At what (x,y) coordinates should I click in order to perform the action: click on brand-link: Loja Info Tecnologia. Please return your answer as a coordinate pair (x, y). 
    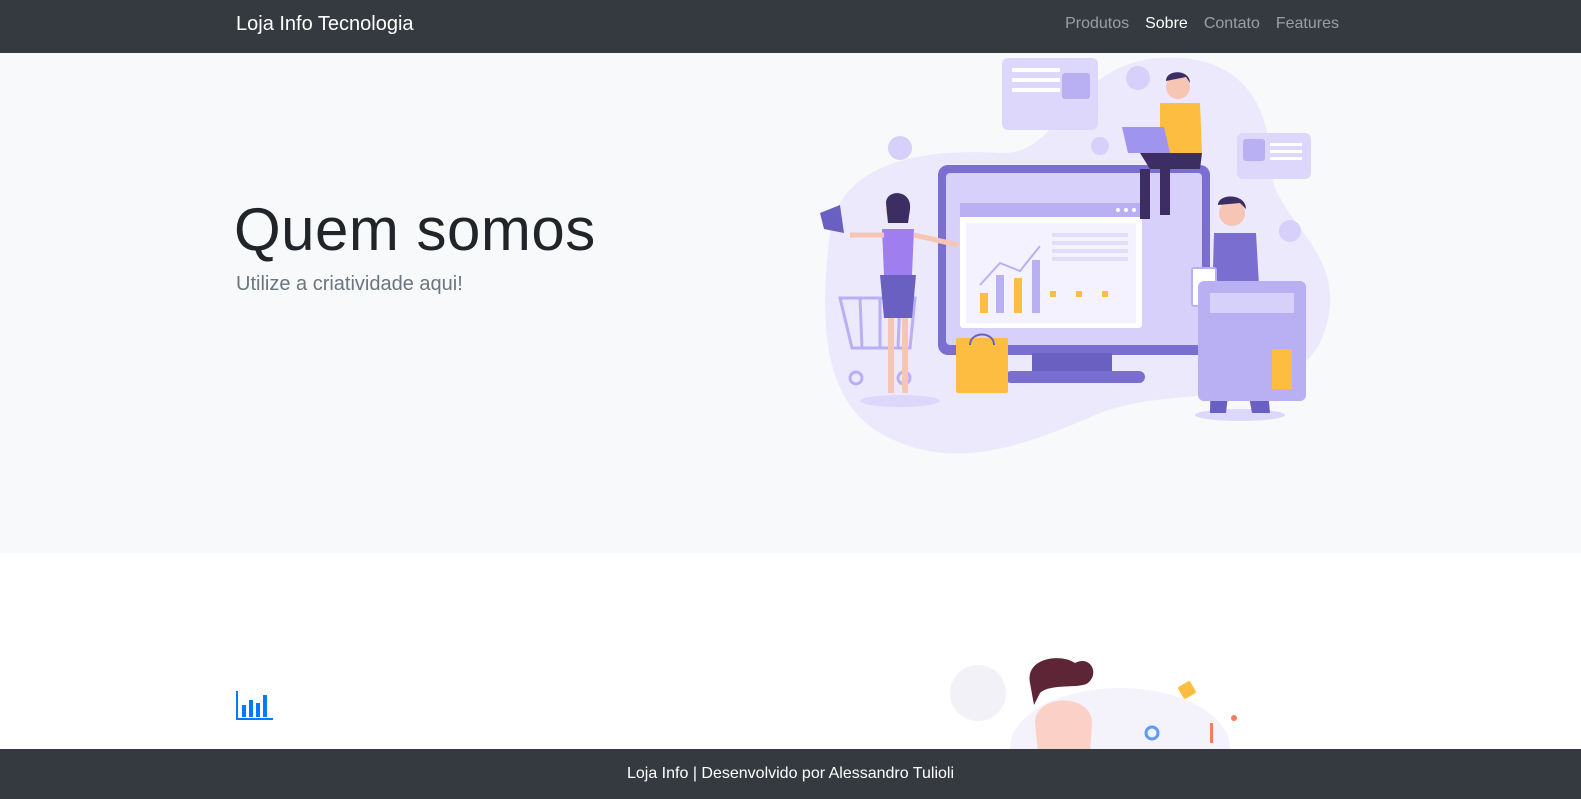
    Looking at the image, I should click on (325, 24).